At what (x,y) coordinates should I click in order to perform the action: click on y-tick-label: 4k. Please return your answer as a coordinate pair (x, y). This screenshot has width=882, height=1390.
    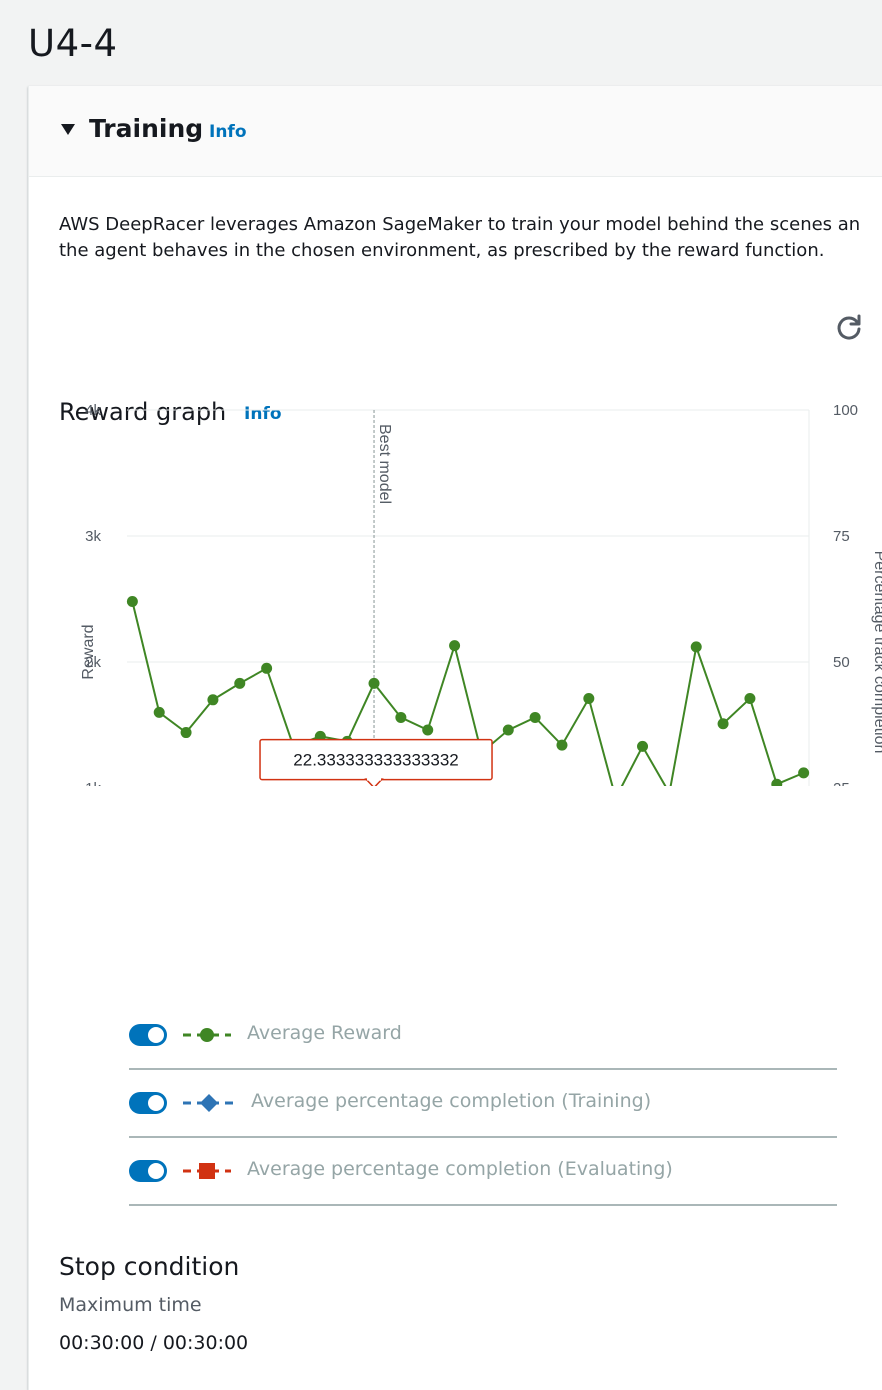
    Looking at the image, I should click on (93, 410).